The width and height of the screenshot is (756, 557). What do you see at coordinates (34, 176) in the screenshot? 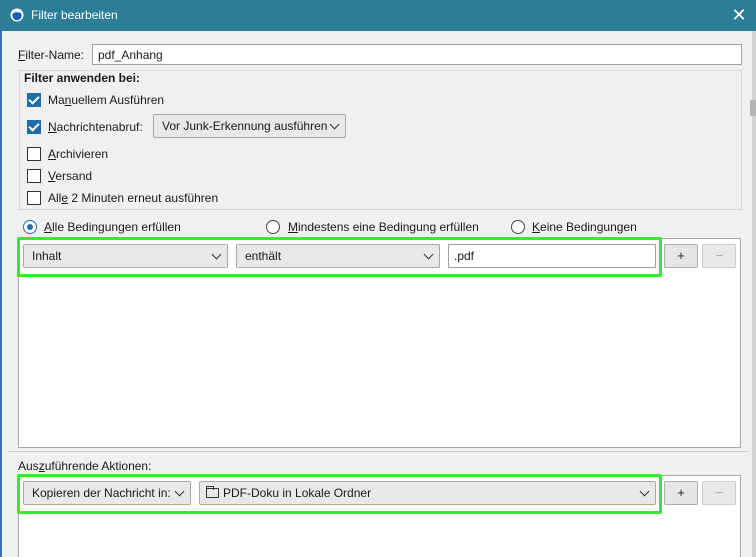
I see `send-checkbox` at bounding box center [34, 176].